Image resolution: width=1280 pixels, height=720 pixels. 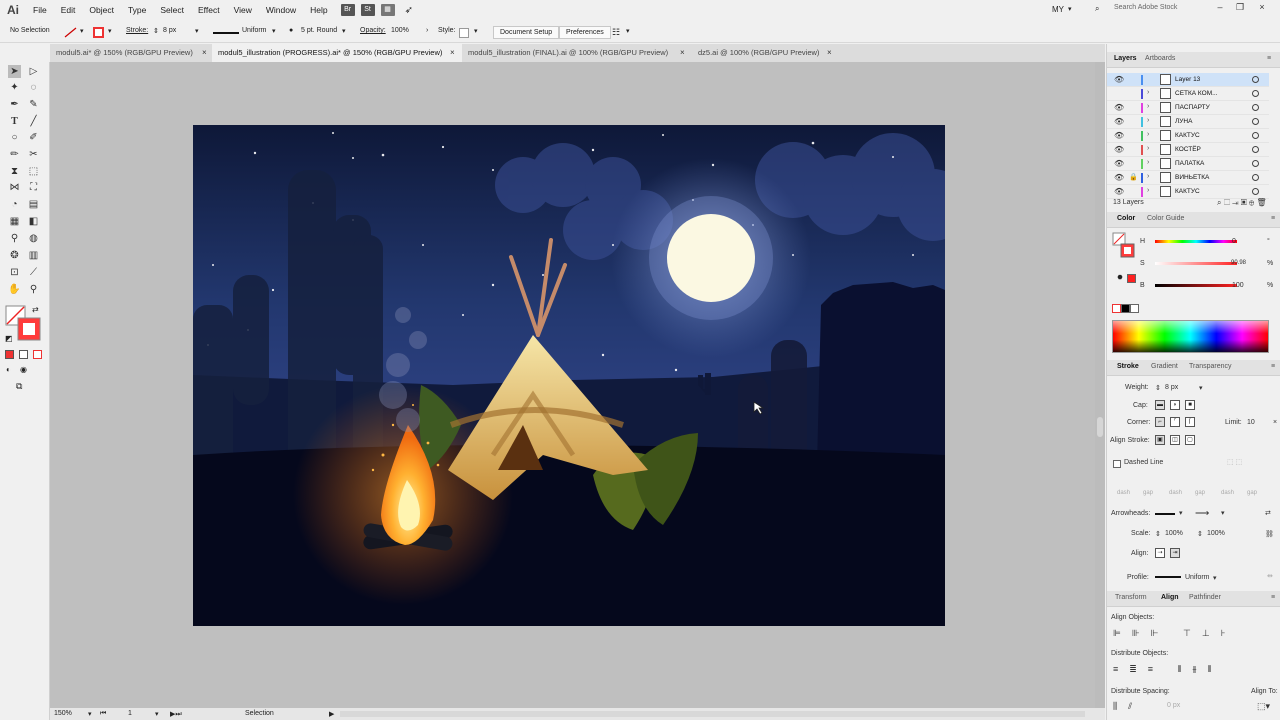 I want to click on menu-select: Select, so click(x=172, y=10).